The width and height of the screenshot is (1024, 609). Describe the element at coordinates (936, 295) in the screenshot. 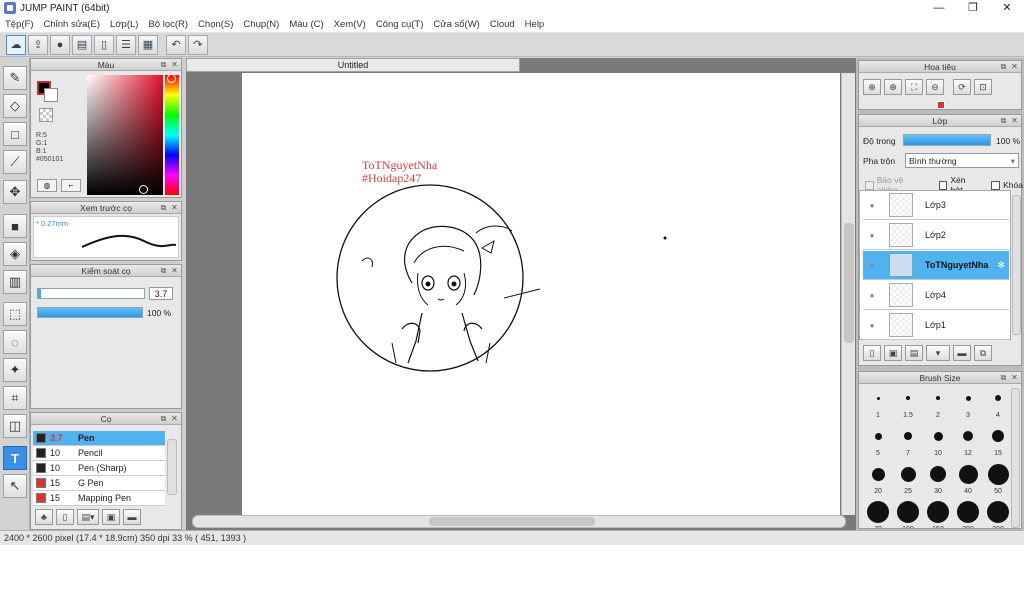

I see `layer-row: ● Lớp4` at that location.